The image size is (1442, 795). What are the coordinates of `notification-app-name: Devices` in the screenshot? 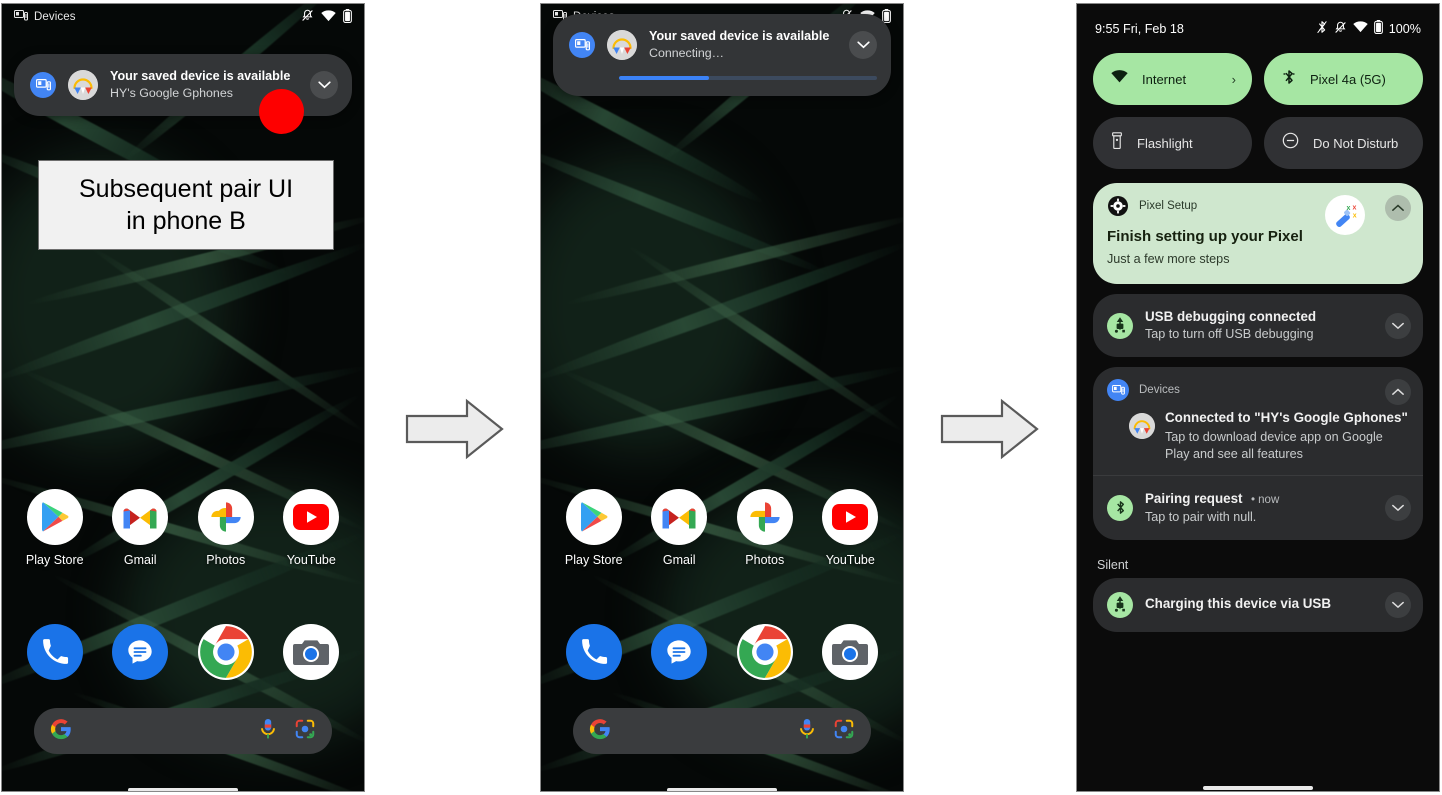 It's located at (1159, 390).